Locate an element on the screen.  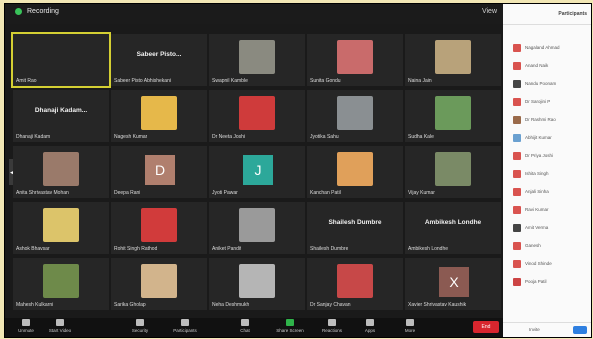
participant-name: Sunita Gondu is located at coordinates (325, 81).